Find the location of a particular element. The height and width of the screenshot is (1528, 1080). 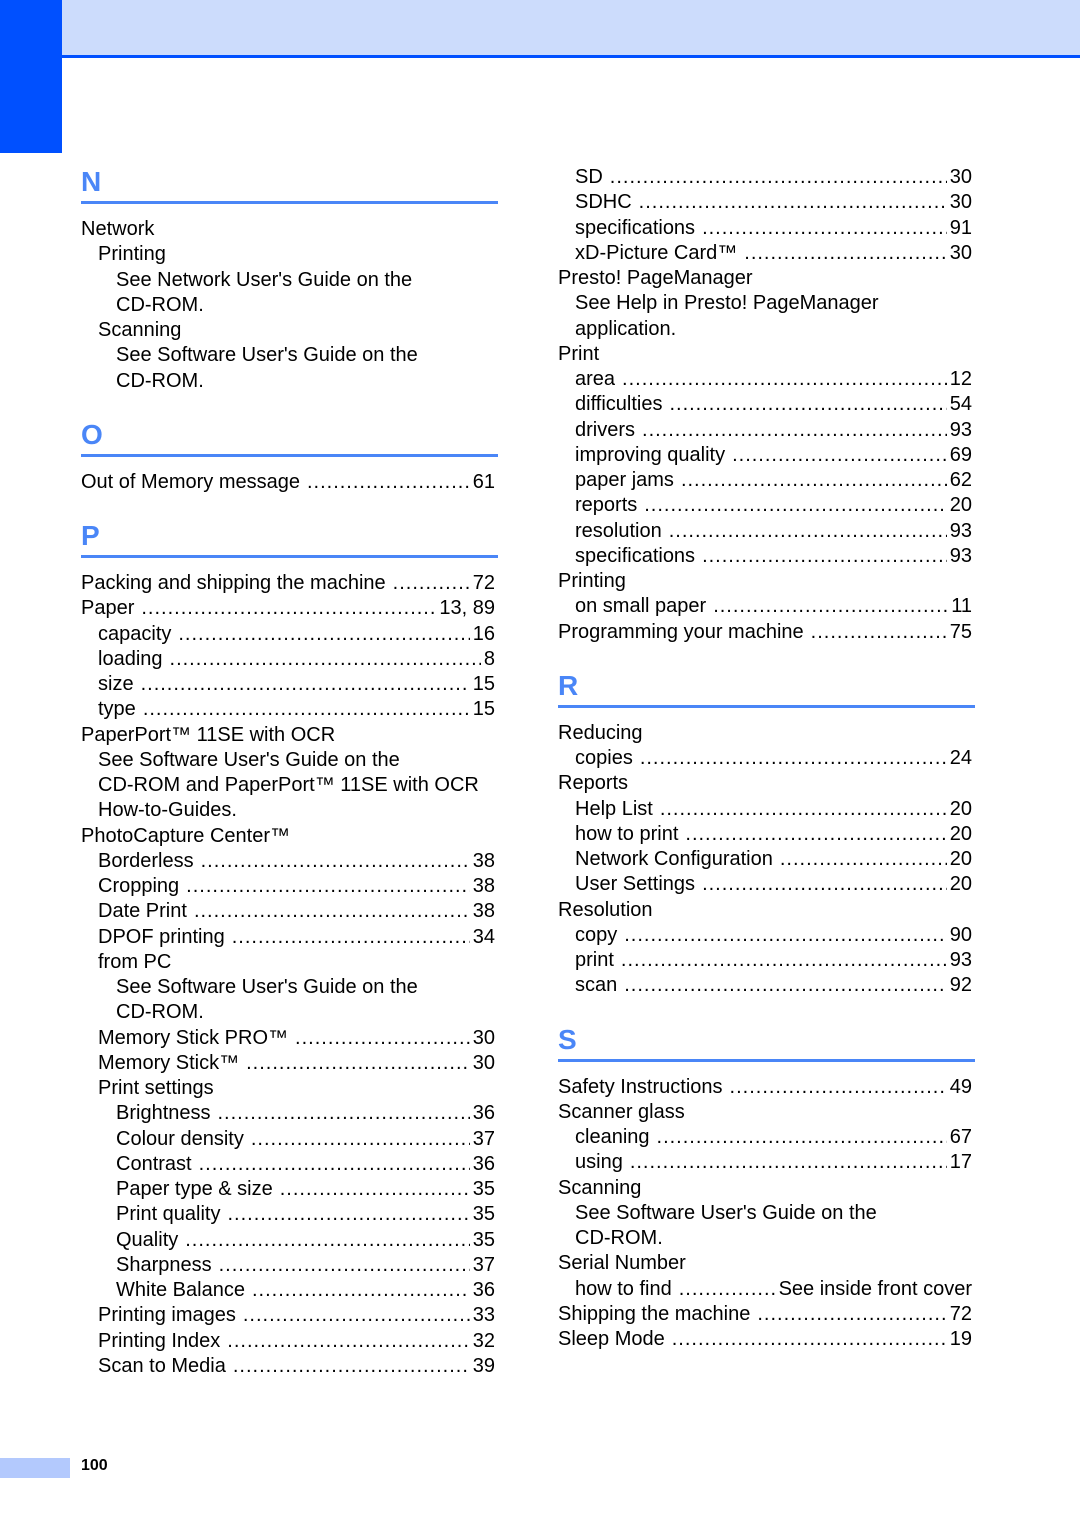

index-entry: improving quality 69 is located at coordinates (765, 455).